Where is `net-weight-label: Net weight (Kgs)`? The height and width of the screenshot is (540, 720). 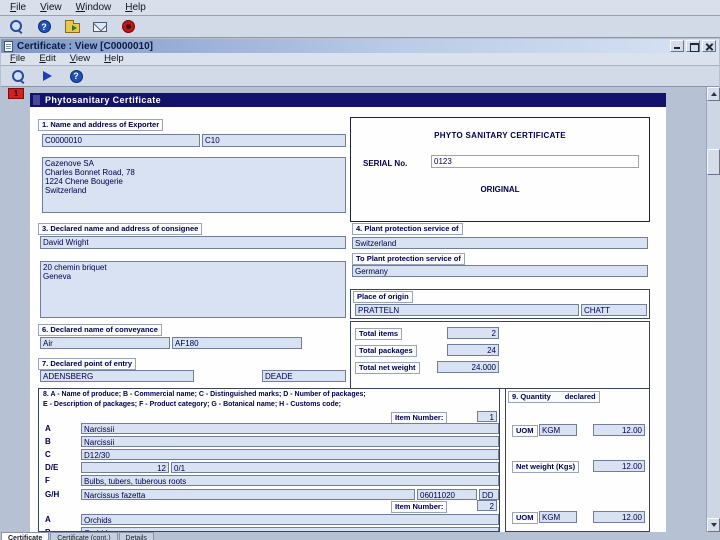 net-weight-label: Net weight (Kgs) is located at coordinates (546, 467).